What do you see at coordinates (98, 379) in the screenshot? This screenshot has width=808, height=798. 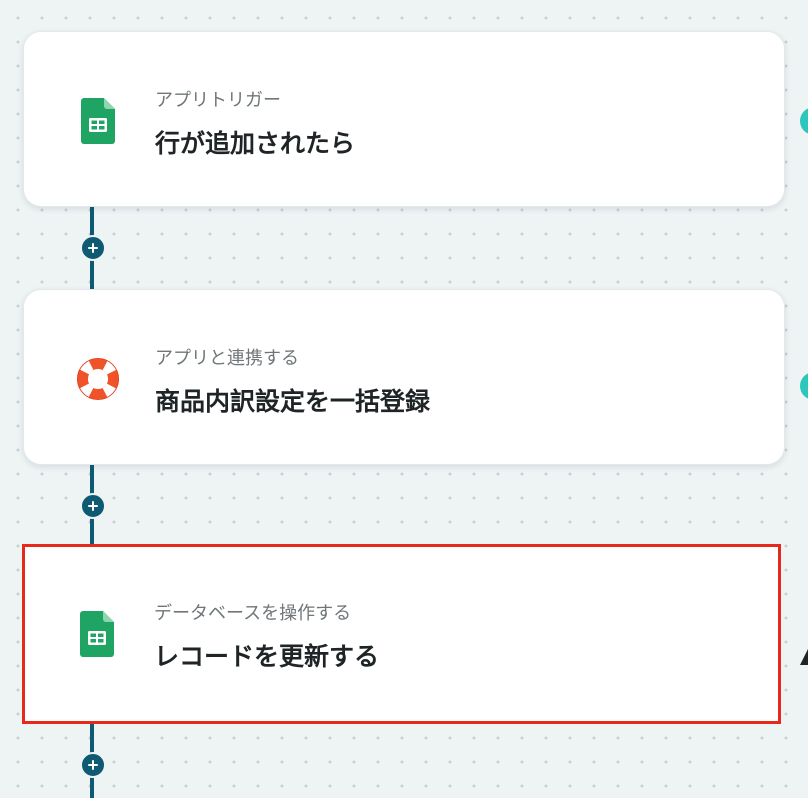 I see `lifebuoy-icon` at bounding box center [98, 379].